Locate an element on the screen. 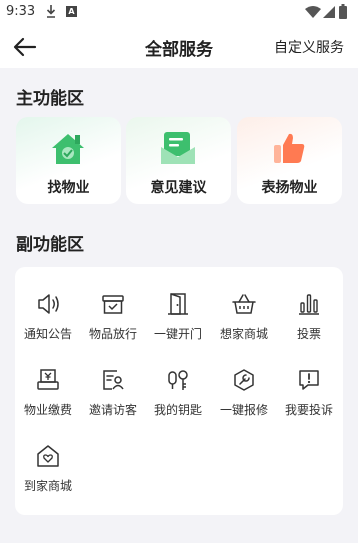 The width and height of the screenshot is (358, 543). shopping-basket-icon is located at coordinates (244, 304).